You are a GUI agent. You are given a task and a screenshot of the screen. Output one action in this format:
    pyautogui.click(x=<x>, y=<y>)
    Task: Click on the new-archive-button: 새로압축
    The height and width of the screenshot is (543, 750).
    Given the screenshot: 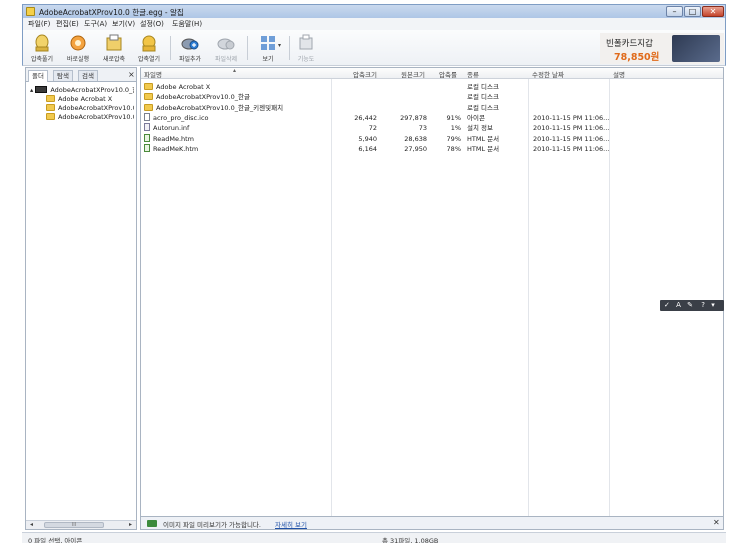 What is the action you would take?
    pyautogui.click(x=114, y=48)
    